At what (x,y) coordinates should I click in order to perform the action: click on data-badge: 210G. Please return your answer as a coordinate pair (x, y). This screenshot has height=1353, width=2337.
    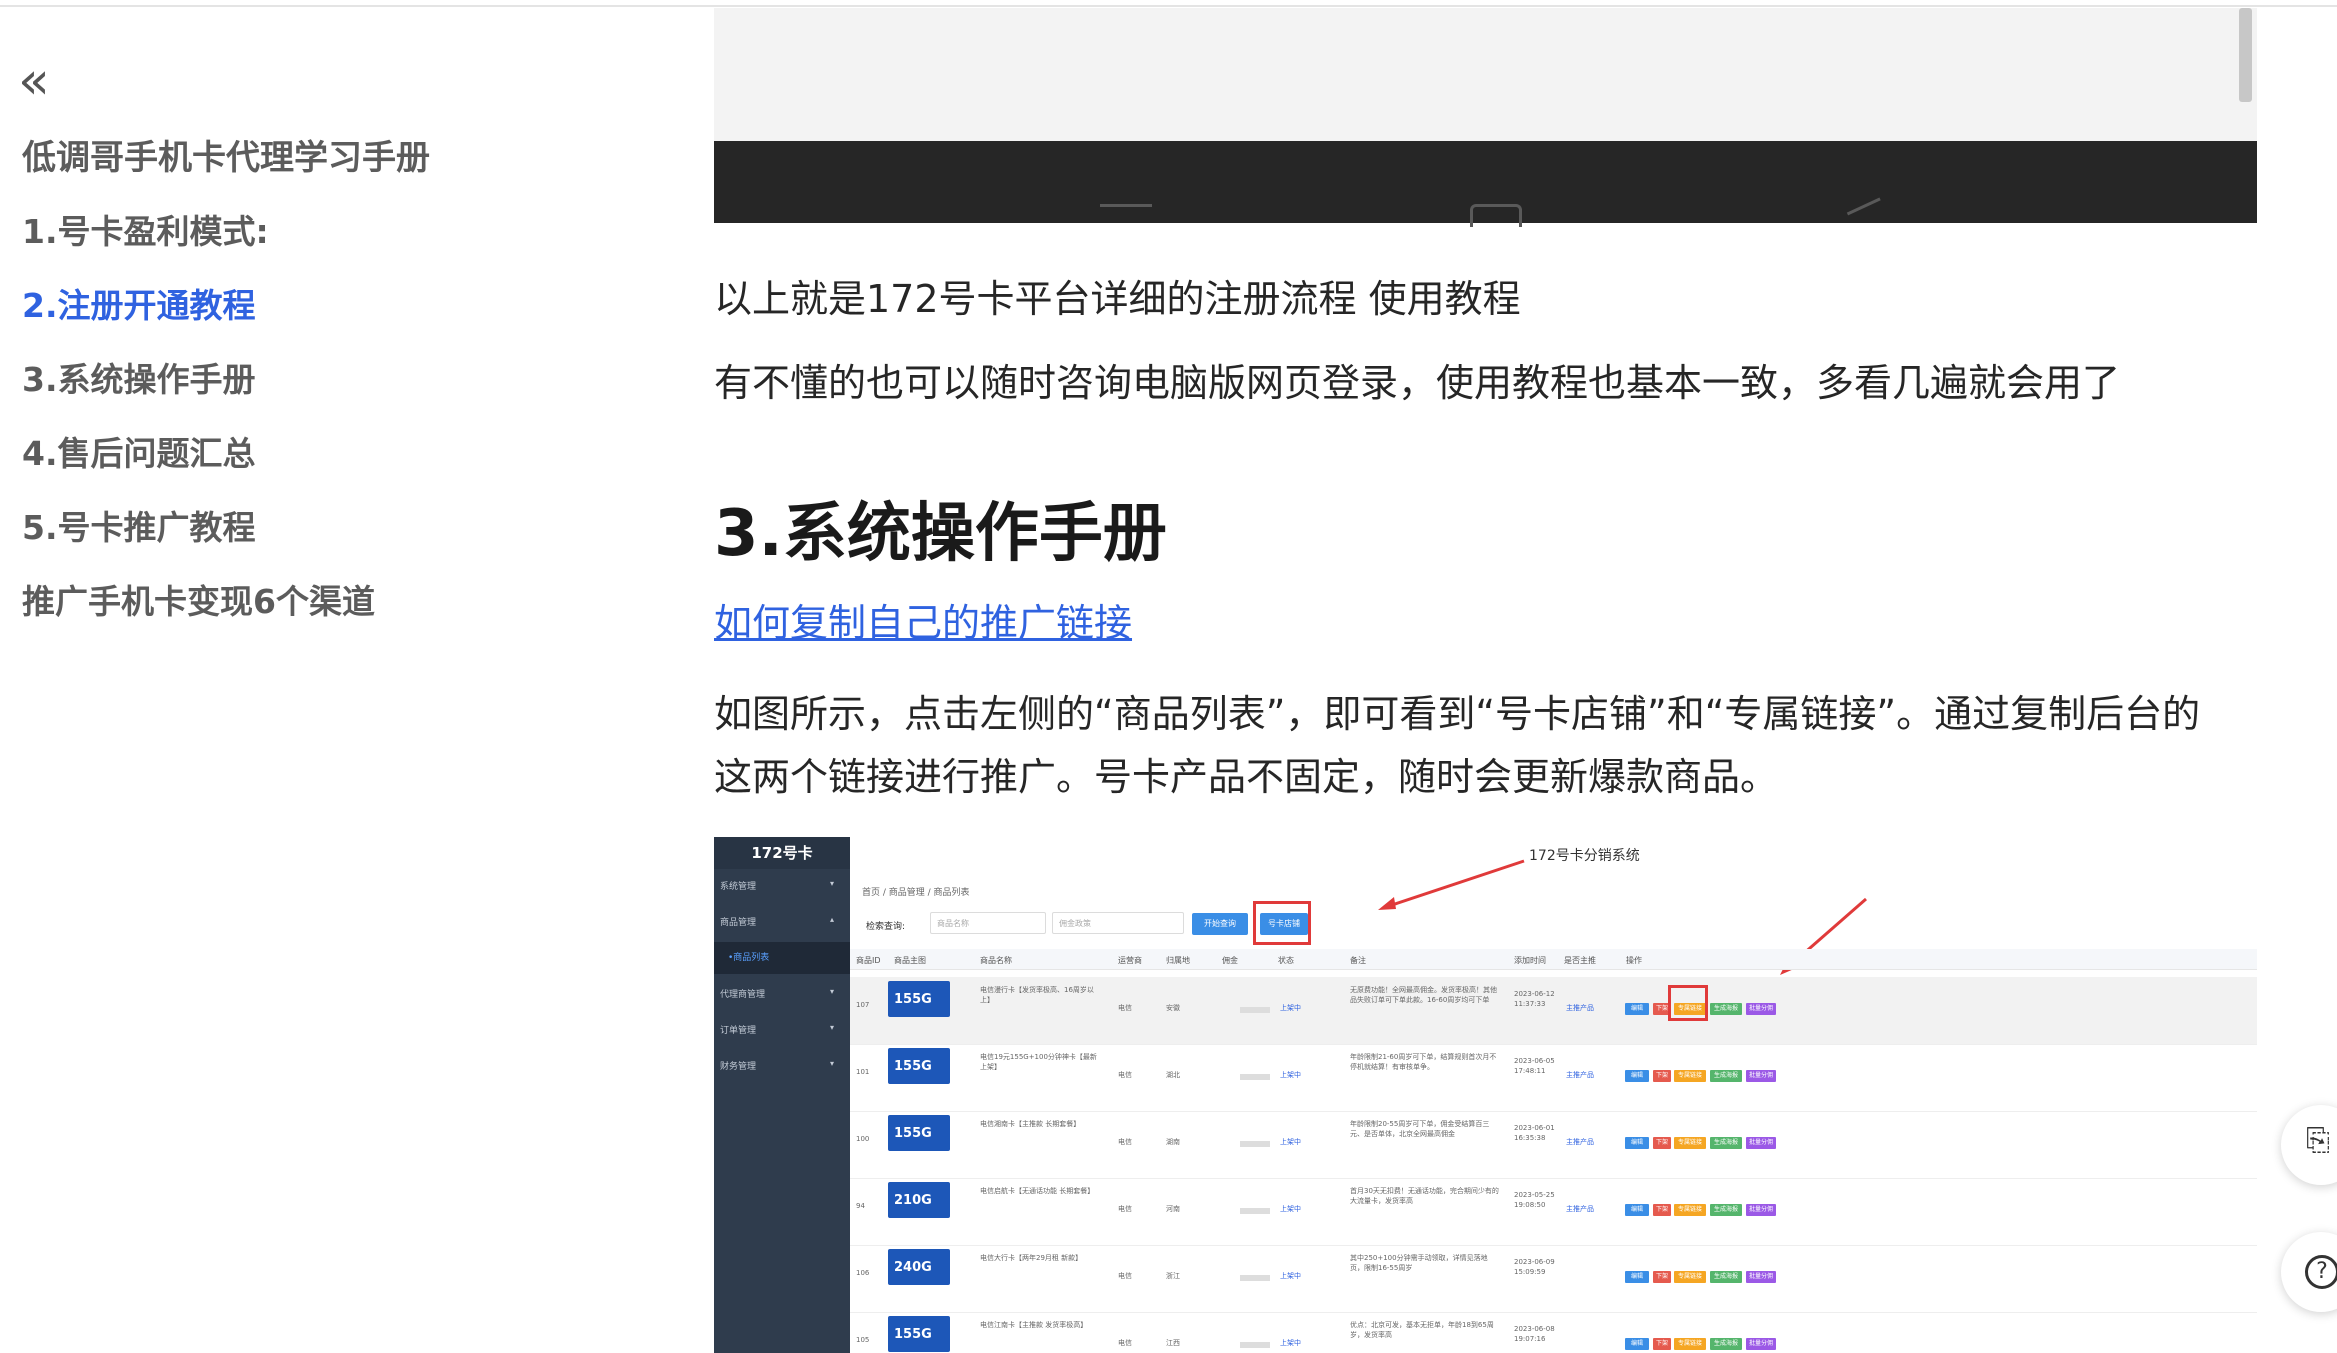
    Looking at the image, I should click on (913, 1200).